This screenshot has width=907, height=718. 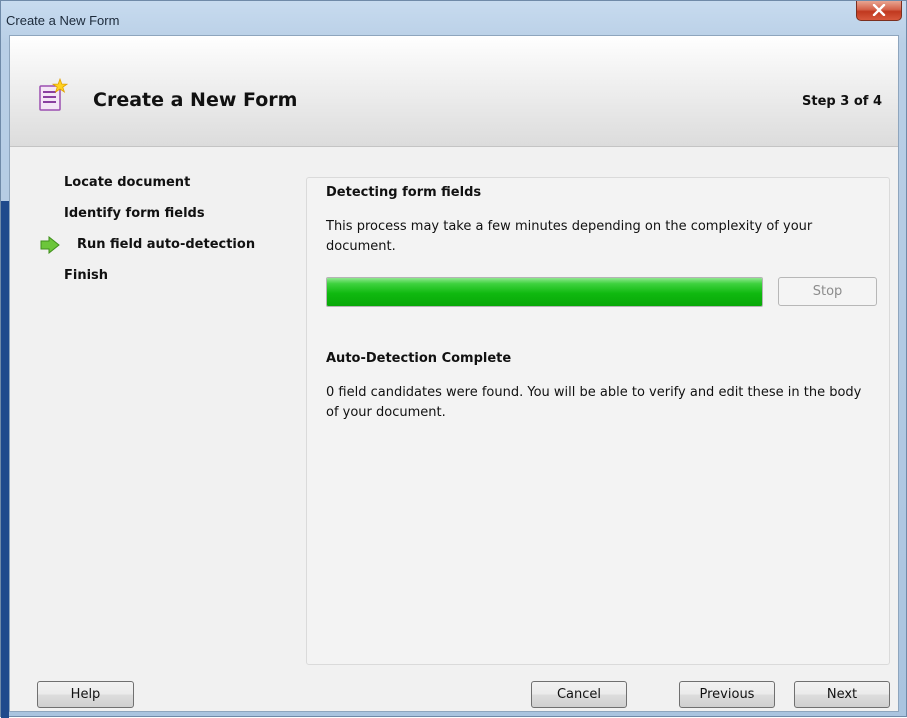 What do you see at coordinates (827, 291) in the screenshot?
I see `stop-button: Stop` at bounding box center [827, 291].